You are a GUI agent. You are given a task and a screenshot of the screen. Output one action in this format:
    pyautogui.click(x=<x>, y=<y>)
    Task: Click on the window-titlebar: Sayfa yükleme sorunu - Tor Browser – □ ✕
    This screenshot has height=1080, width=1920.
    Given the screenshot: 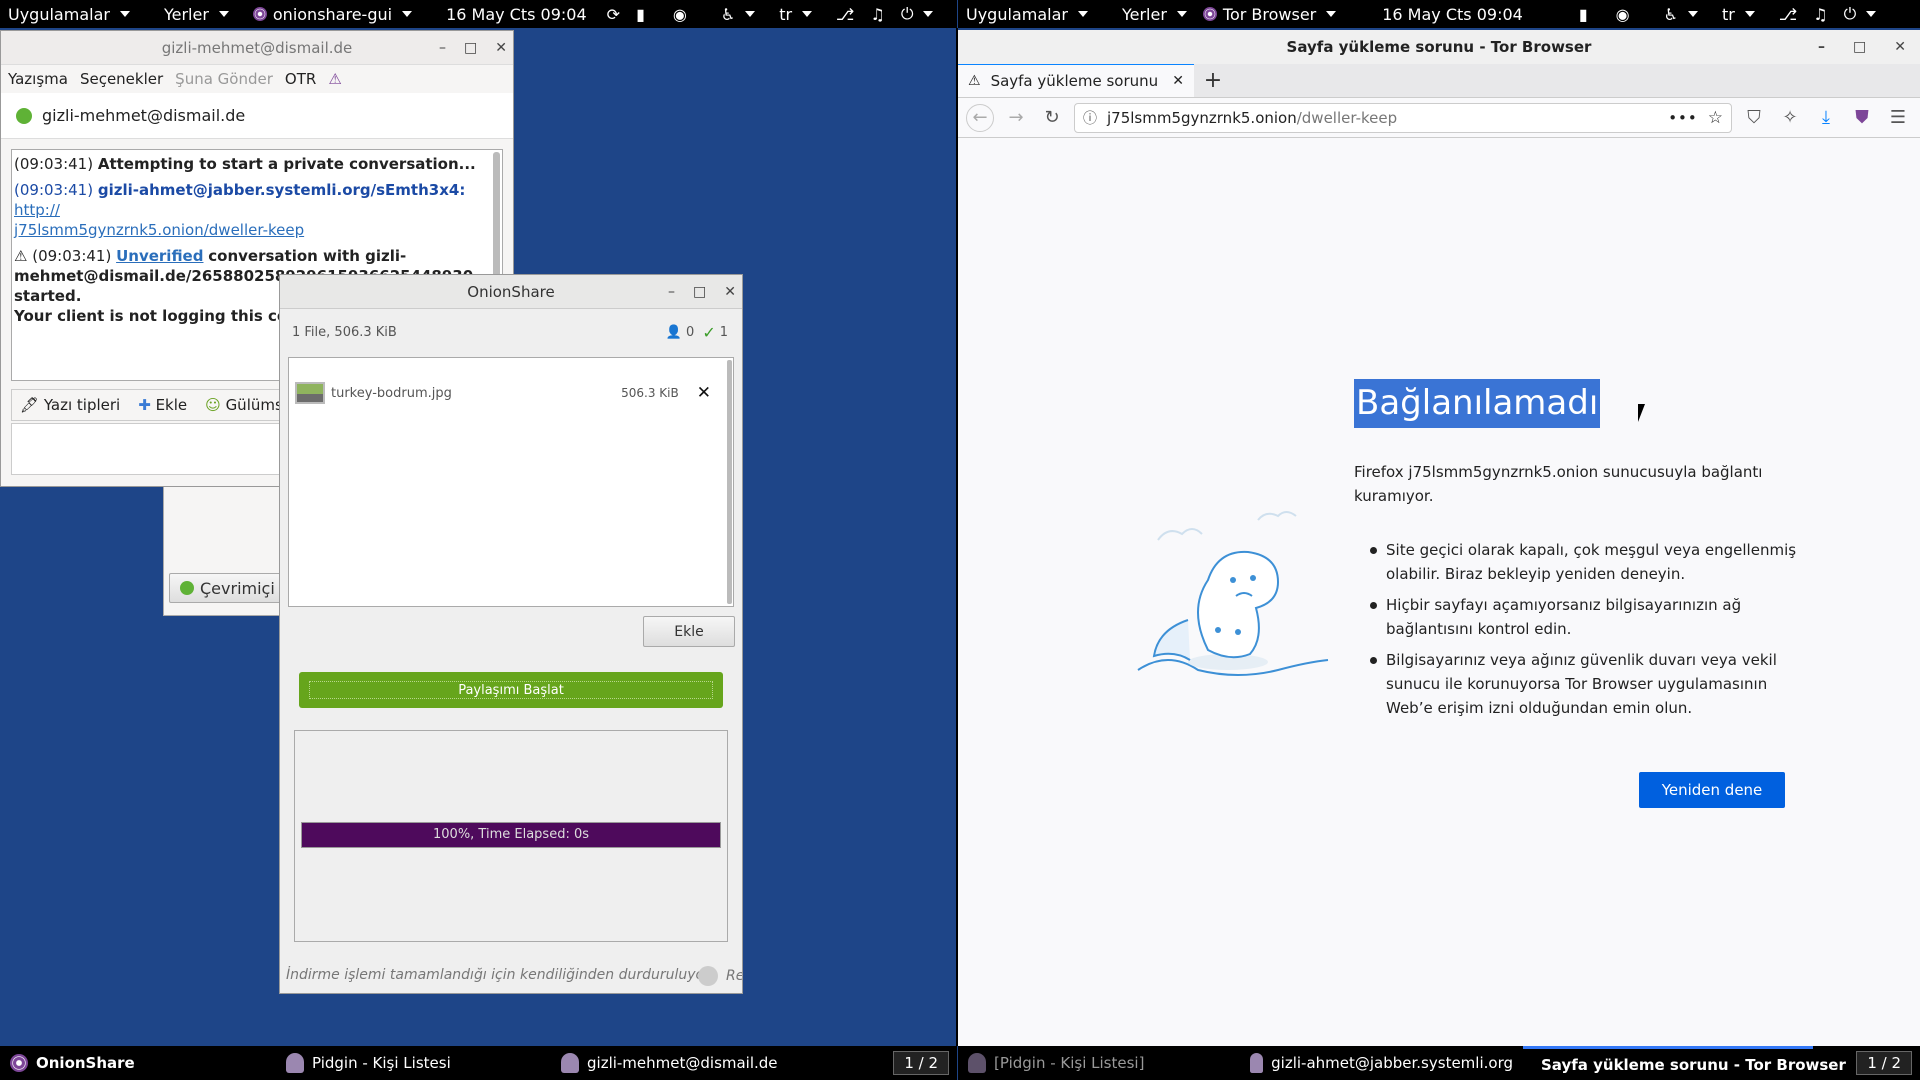 What is the action you would take?
    pyautogui.click(x=1439, y=47)
    